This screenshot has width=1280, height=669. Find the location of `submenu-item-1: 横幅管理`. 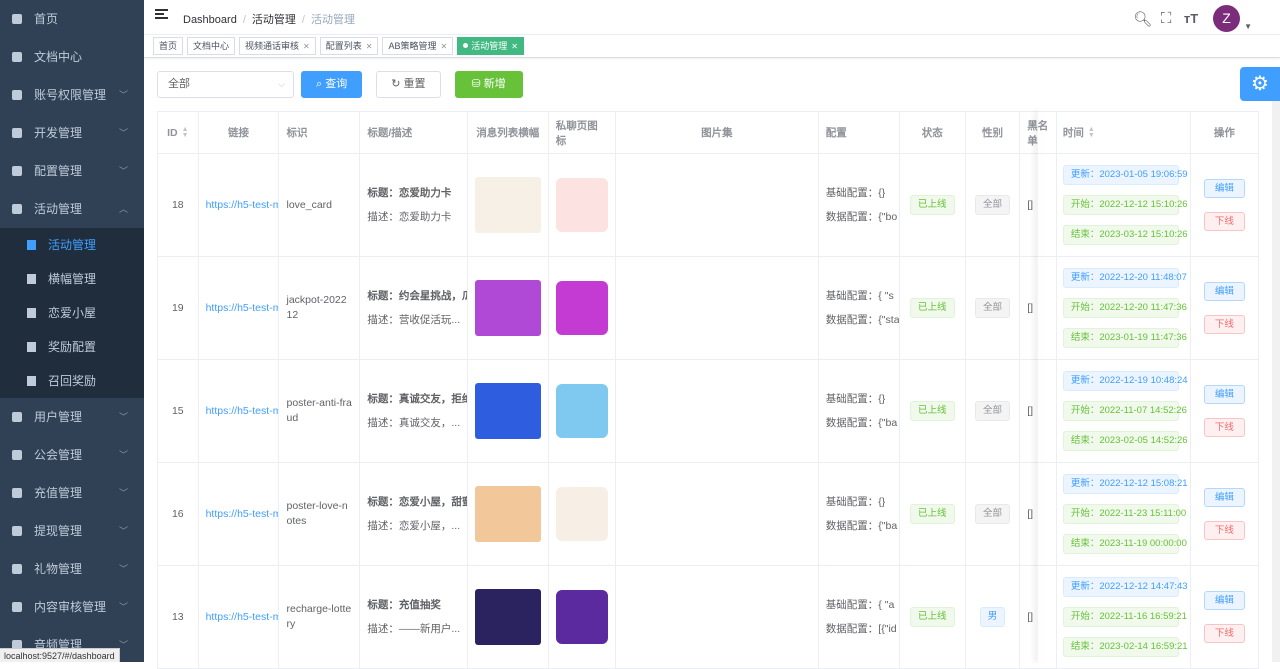

submenu-item-1: 横幅管理 is located at coordinates (72, 279).